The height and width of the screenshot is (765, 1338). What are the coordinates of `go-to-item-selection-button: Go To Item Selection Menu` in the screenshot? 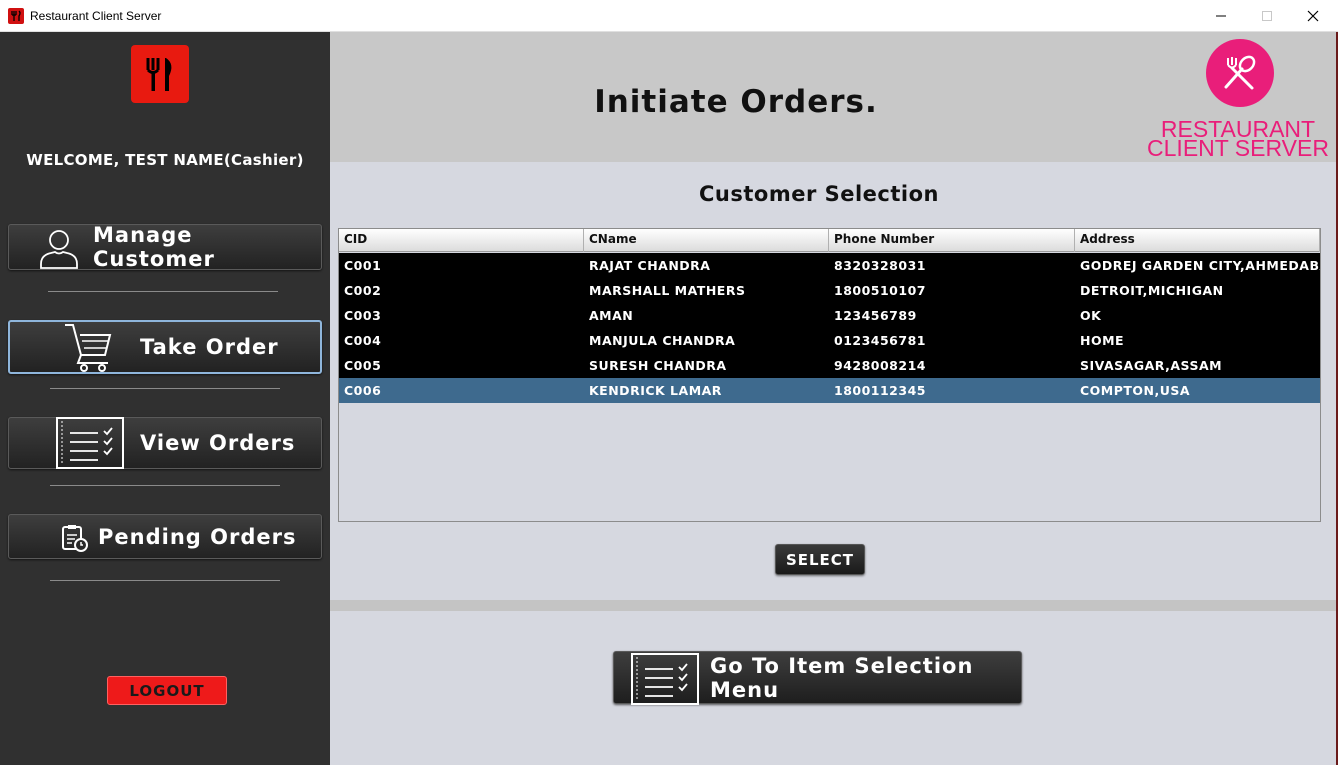 It's located at (817, 678).